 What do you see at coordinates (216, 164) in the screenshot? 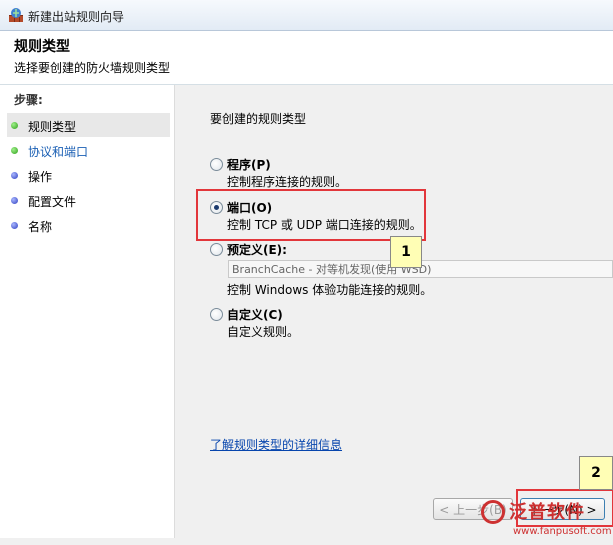
I see `program-radio` at bounding box center [216, 164].